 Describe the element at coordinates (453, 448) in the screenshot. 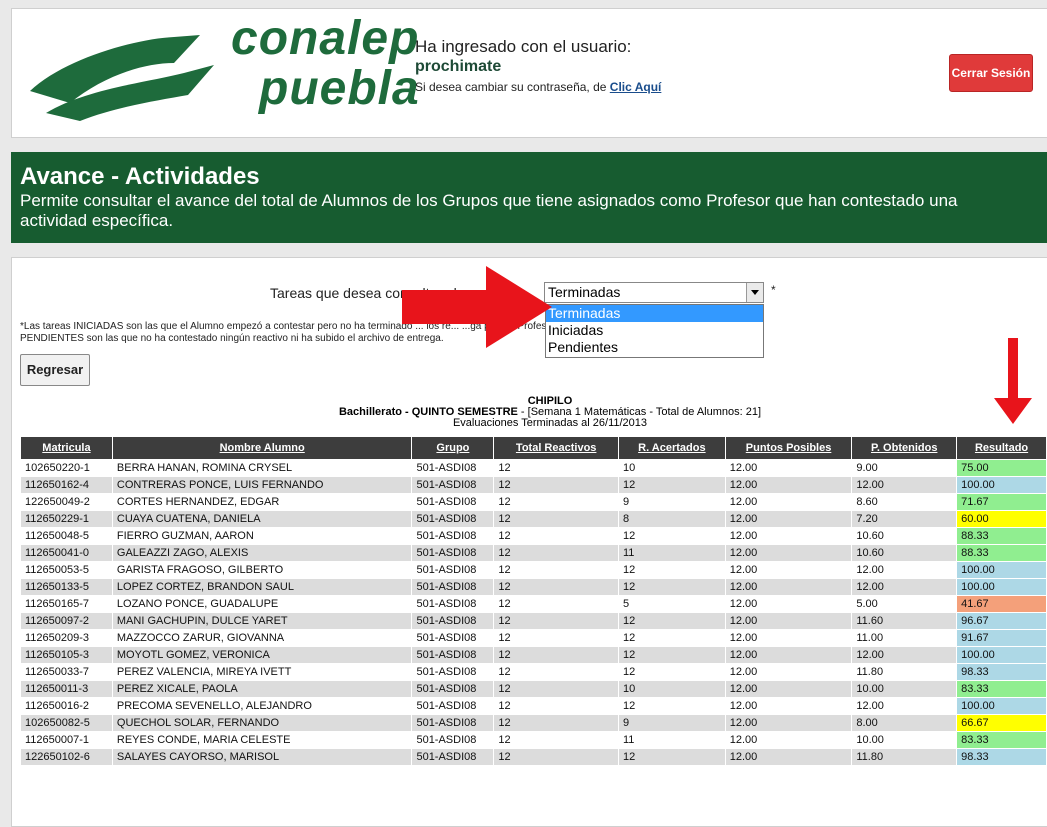

I see `column-header-grupo: Grupo` at that location.